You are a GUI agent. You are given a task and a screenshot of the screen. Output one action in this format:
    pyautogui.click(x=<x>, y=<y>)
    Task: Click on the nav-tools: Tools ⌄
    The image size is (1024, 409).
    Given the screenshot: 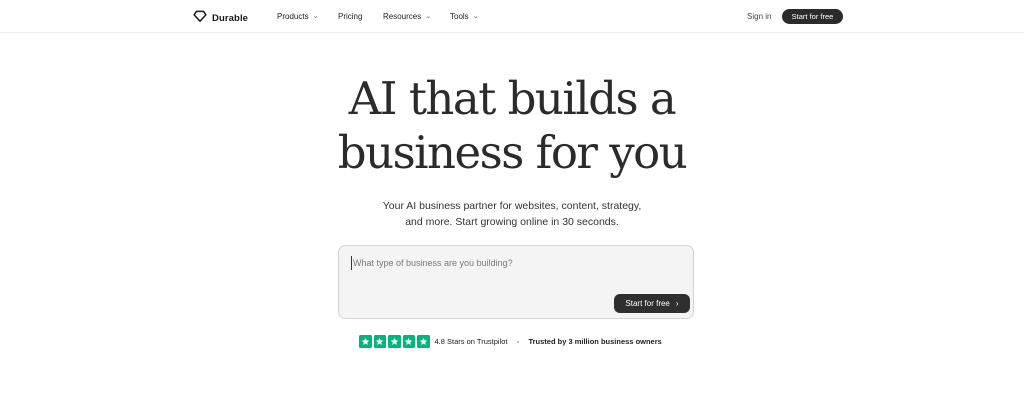 What is the action you would take?
    pyautogui.click(x=464, y=16)
    